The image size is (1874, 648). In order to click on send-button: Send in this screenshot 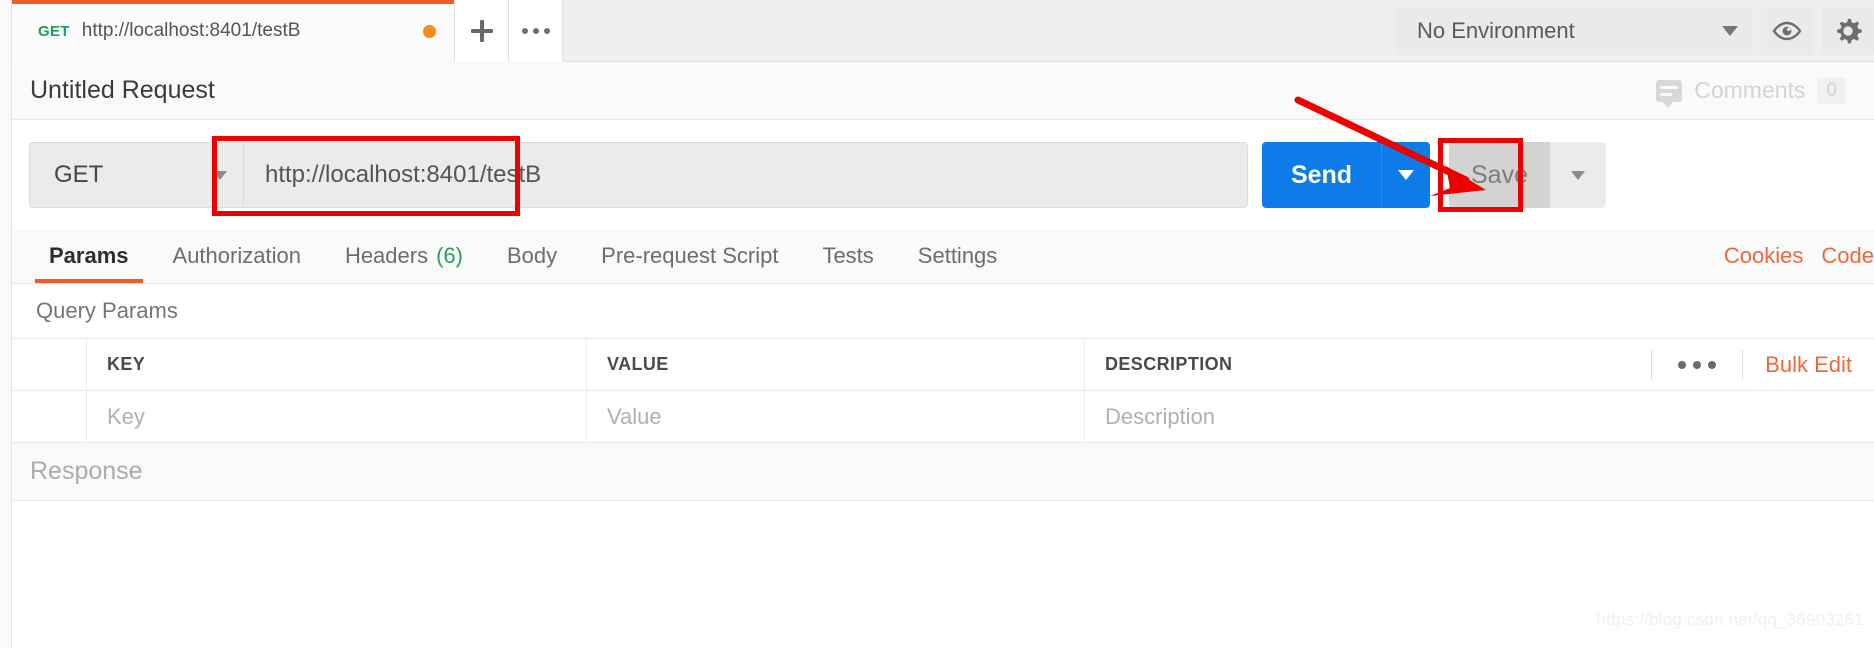, I will do `click(1321, 175)`.